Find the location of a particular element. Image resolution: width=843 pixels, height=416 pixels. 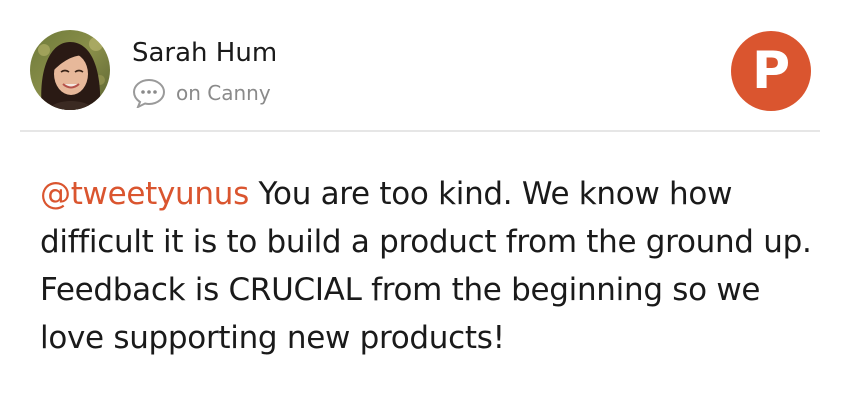

product-hunt-logo: P is located at coordinates (771, 71).